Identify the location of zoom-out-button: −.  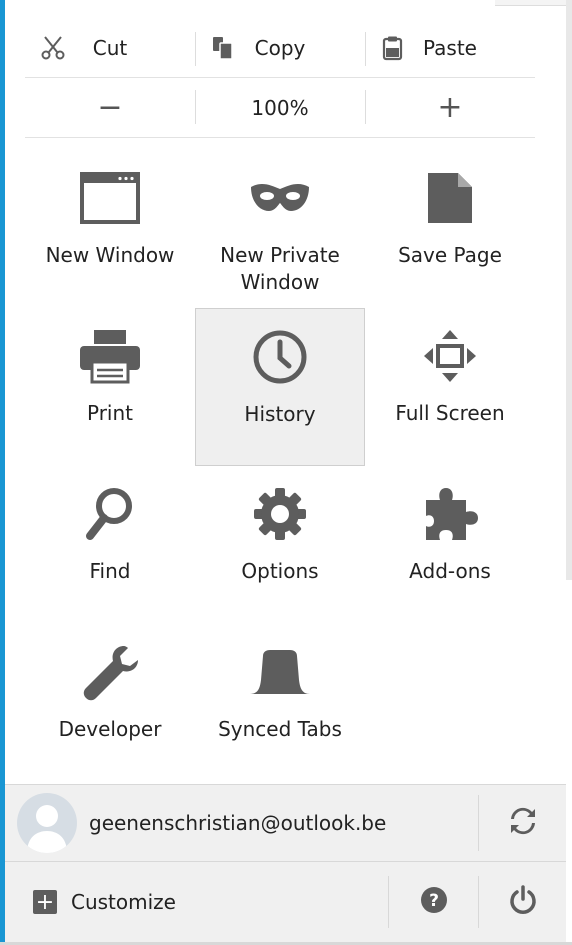
(110, 107).